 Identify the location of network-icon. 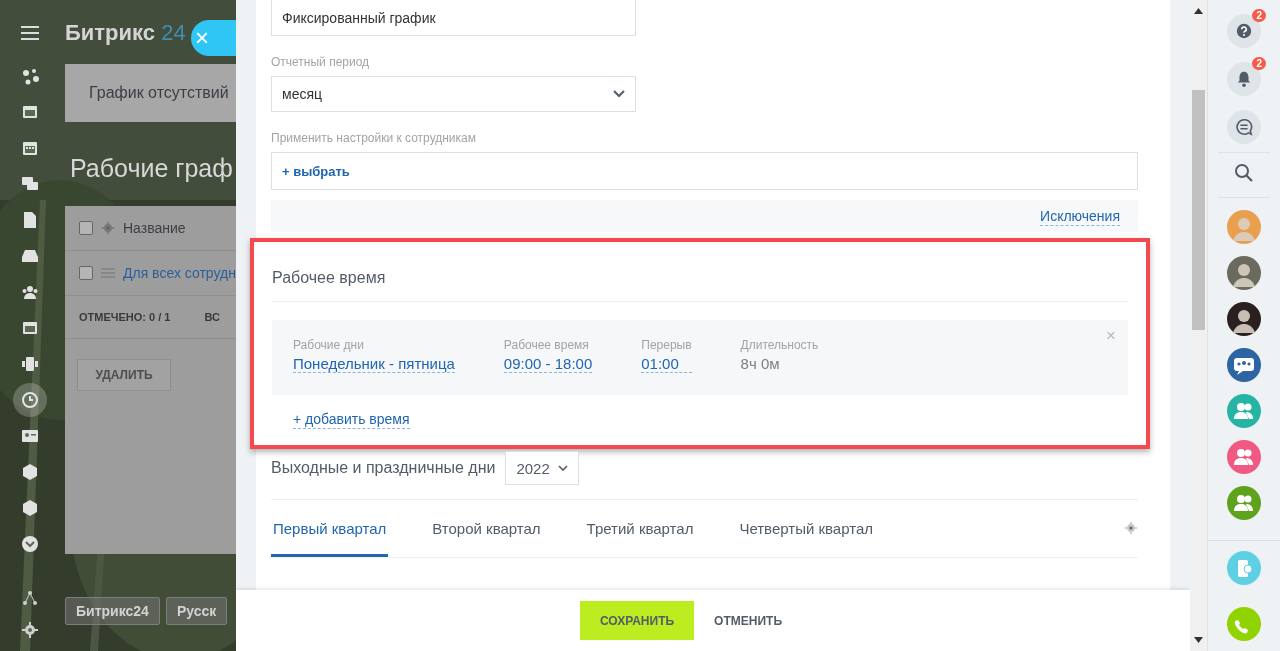
(30, 598).